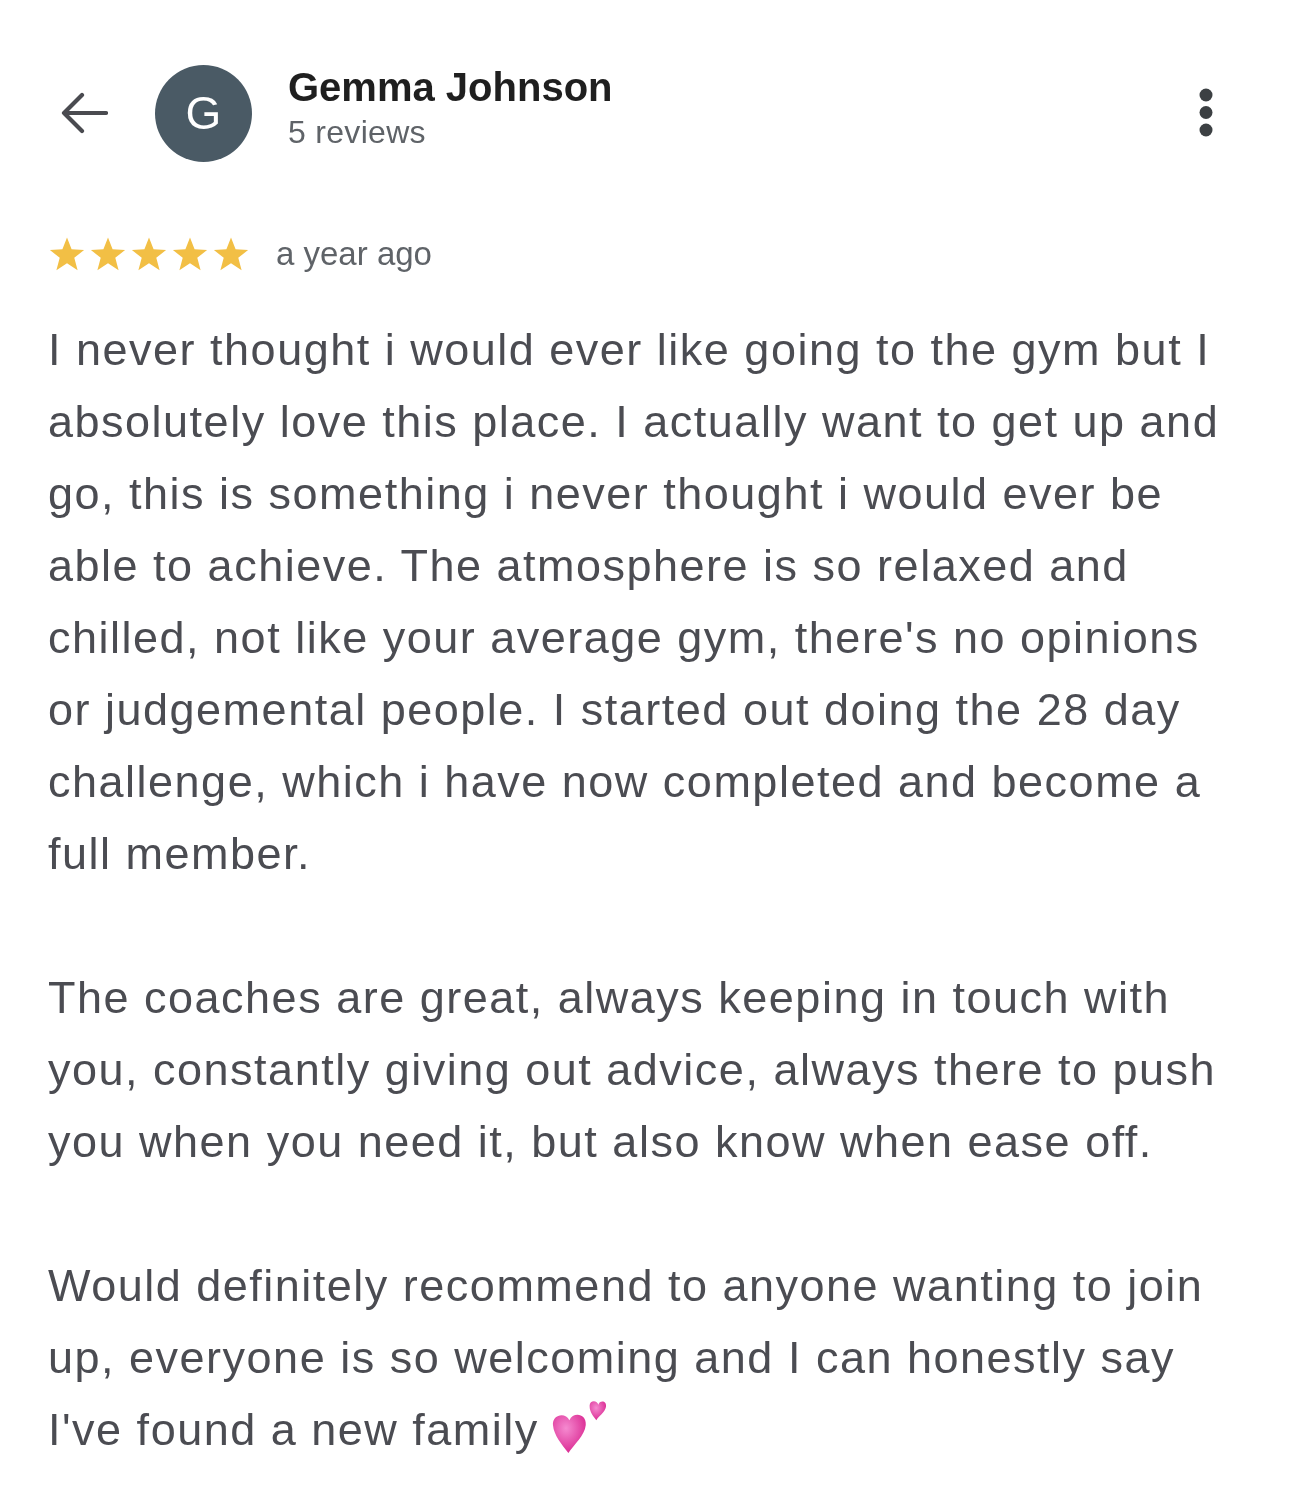 This screenshot has height=1501, width=1290. What do you see at coordinates (357, 132) in the screenshot?
I see `review-count: 5 reviews` at bounding box center [357, 132].